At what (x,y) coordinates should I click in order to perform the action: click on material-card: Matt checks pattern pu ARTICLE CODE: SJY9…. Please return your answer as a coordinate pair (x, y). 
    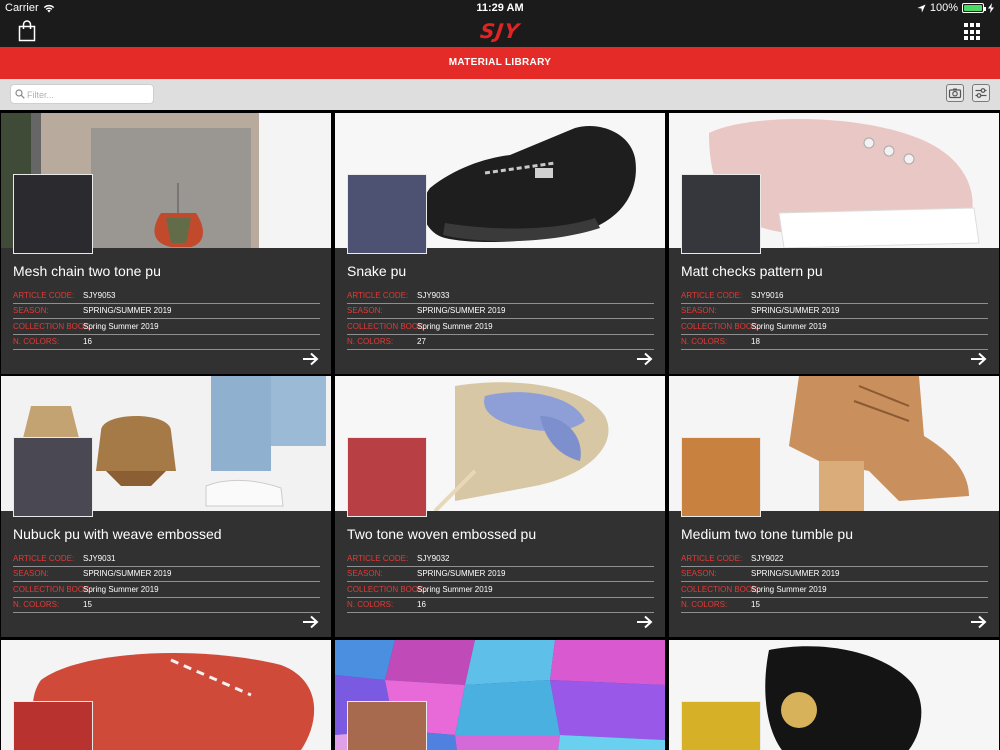
    Looking at the image, I should click on (834, 243).